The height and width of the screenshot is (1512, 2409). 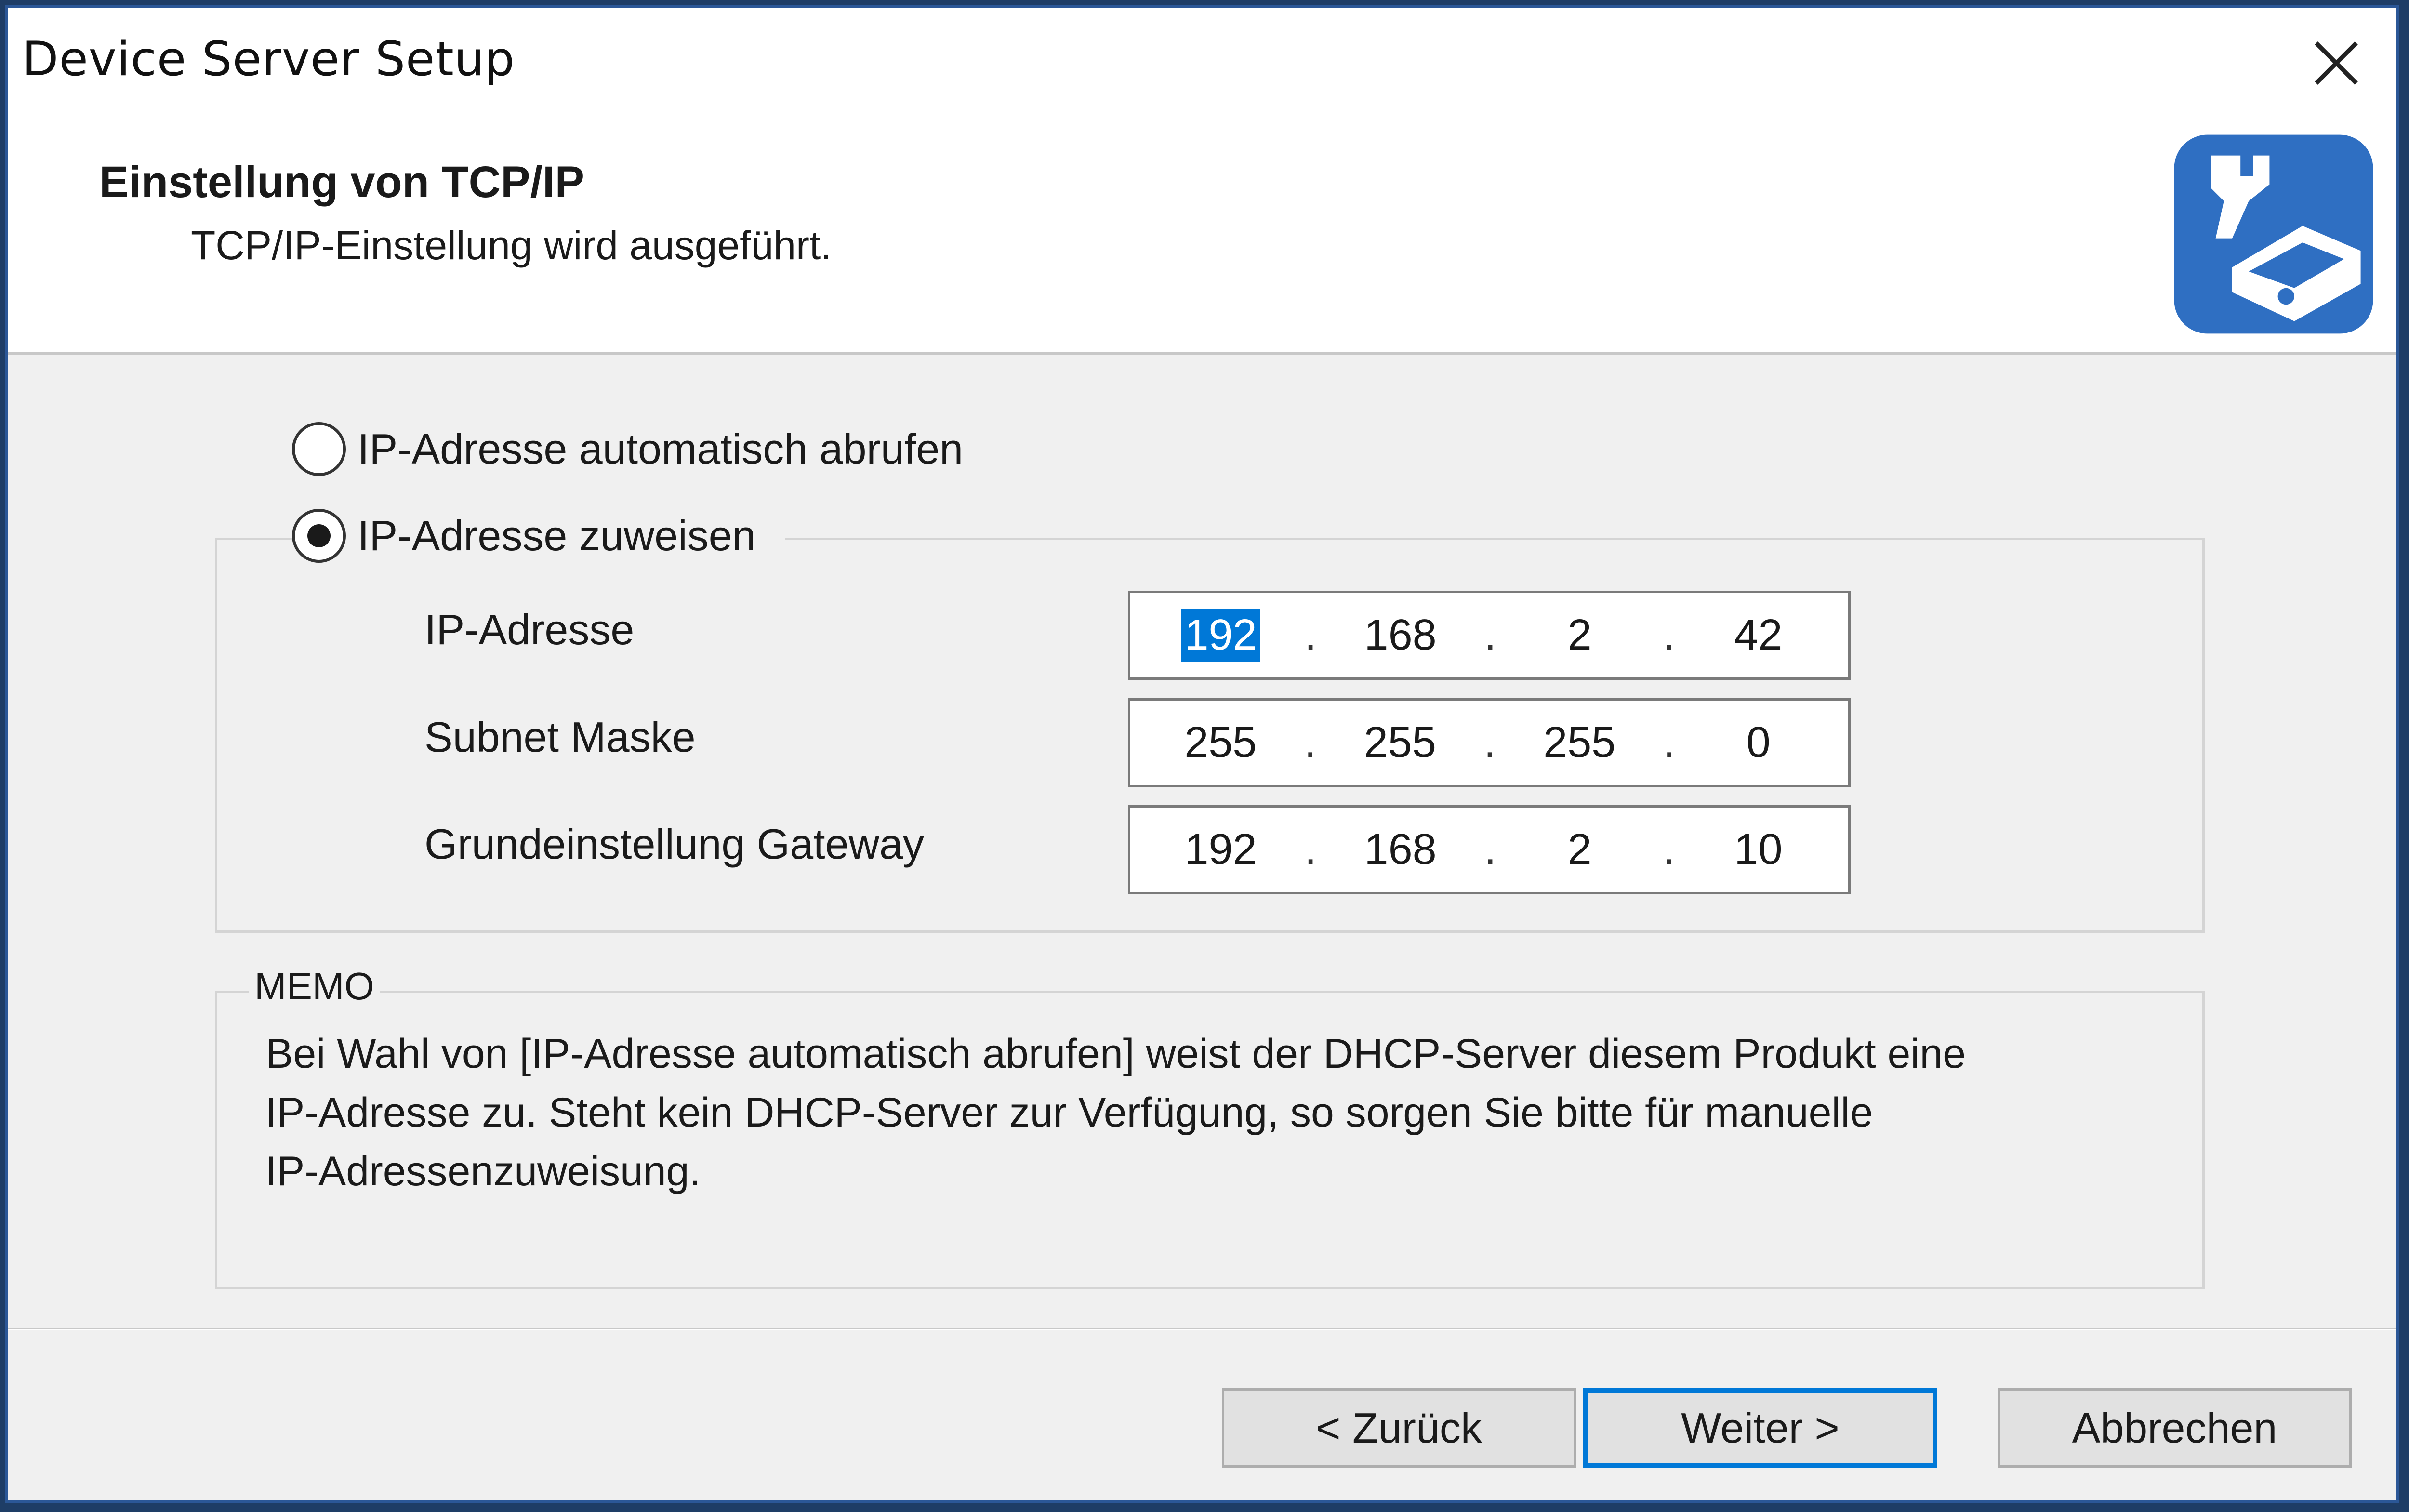 I want to click on gateway-octet-1: 192, so click(x=1220, y=850).